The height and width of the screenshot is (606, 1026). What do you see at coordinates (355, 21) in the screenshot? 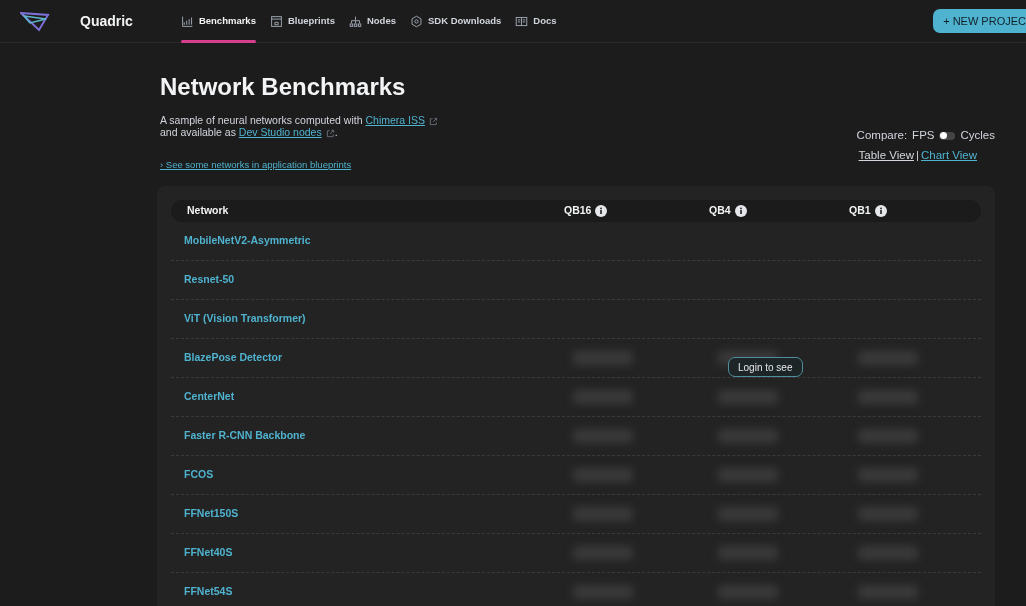
I see `hierarchy-icon` at bounding box center [355, 21].